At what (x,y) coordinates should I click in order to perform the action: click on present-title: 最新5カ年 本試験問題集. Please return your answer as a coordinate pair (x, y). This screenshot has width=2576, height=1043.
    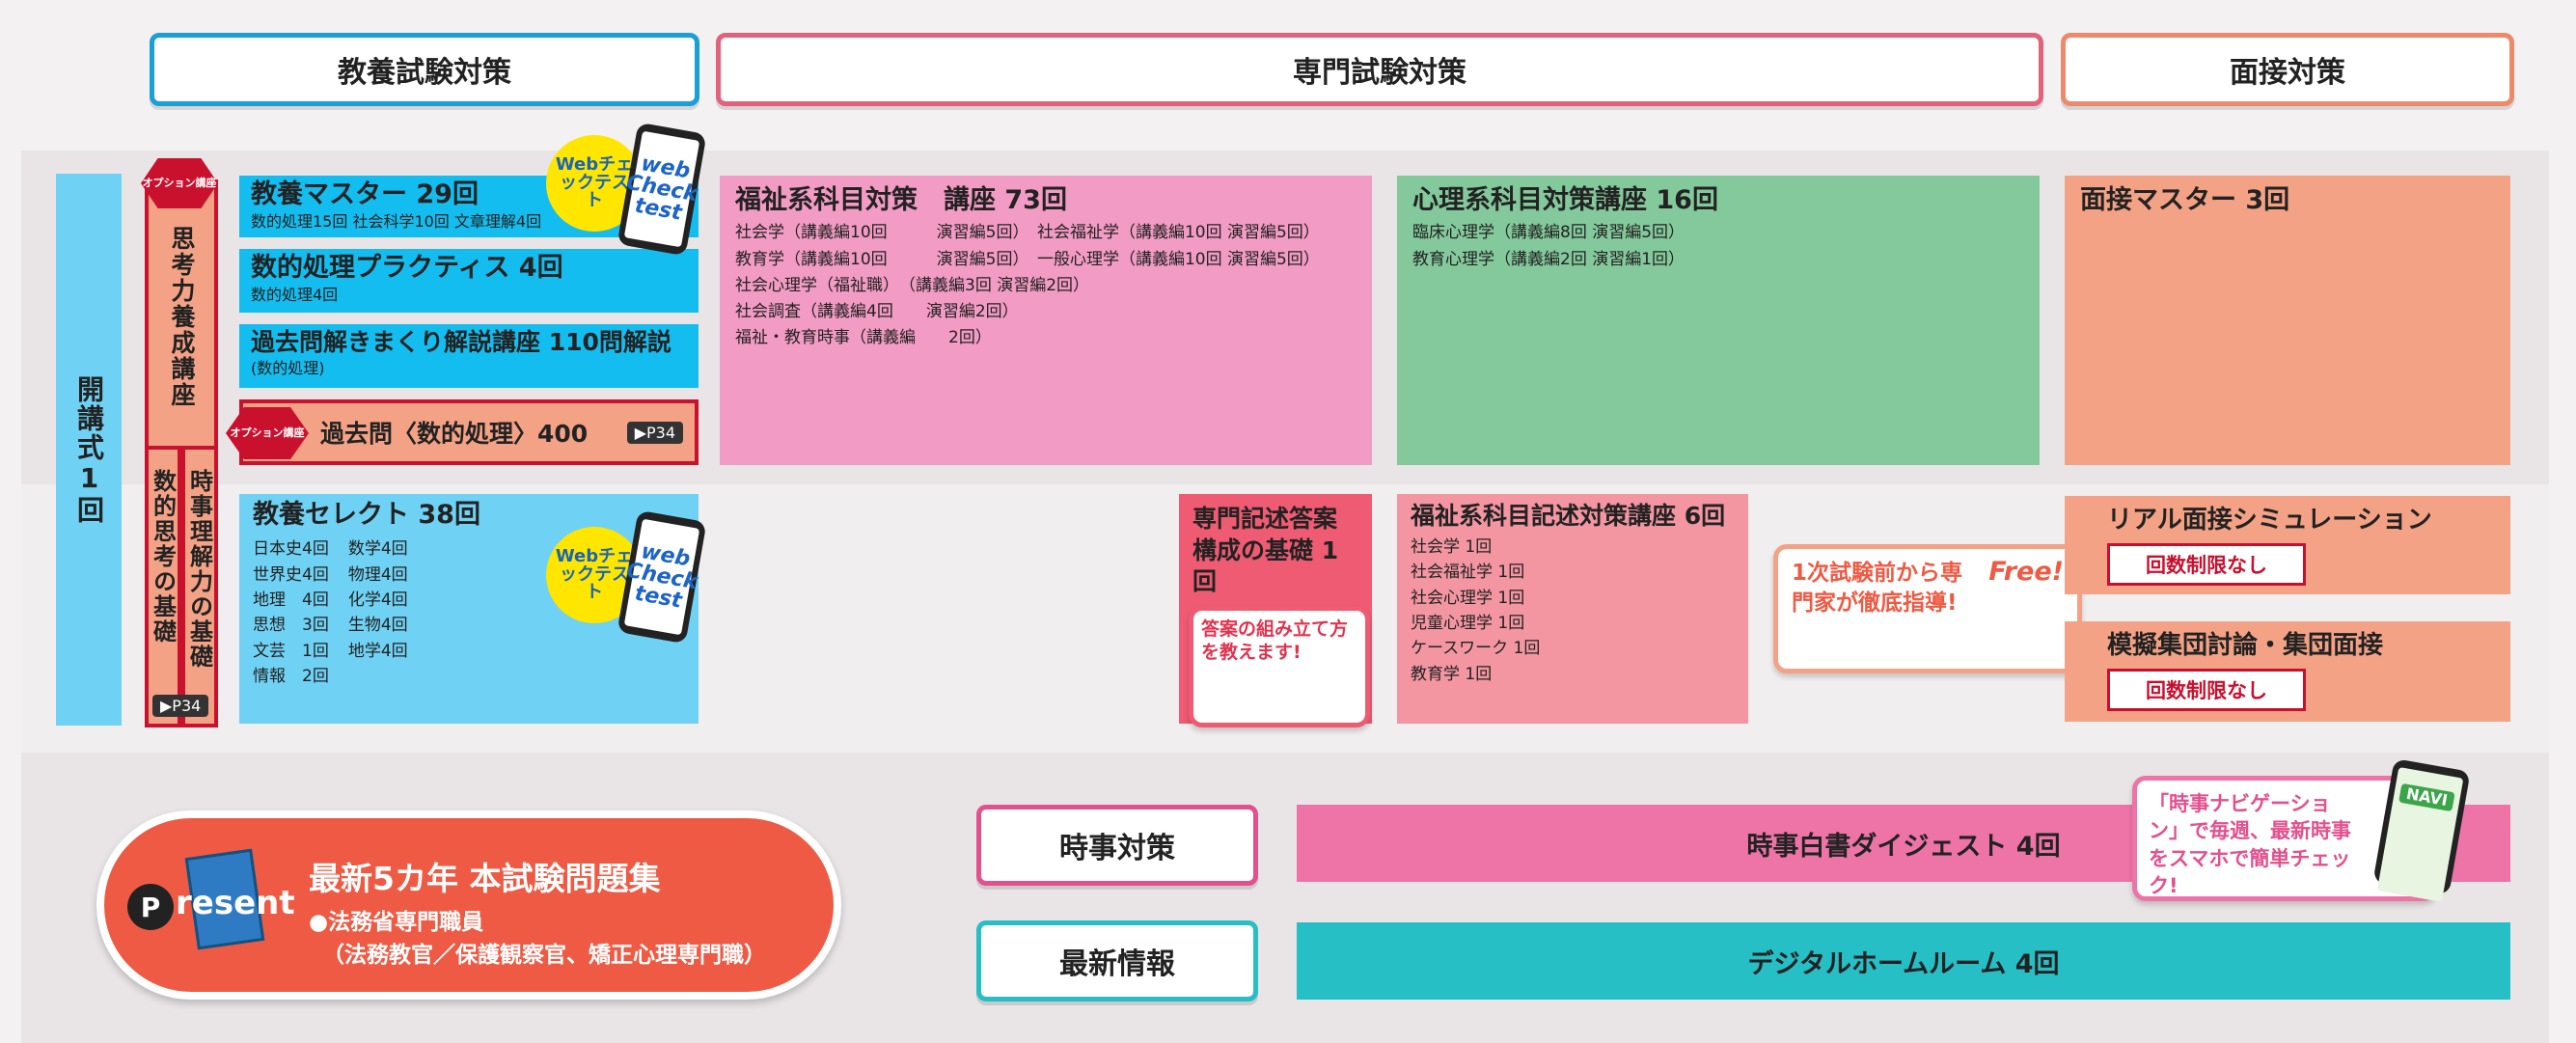
    Looking at the image, I should click on (485, 879).